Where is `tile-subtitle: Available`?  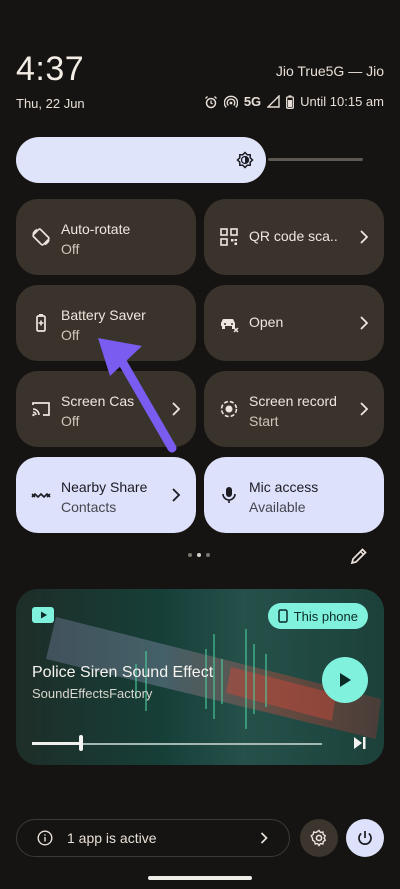
tile-subtitle: Available is located at coordinates (277, 507).